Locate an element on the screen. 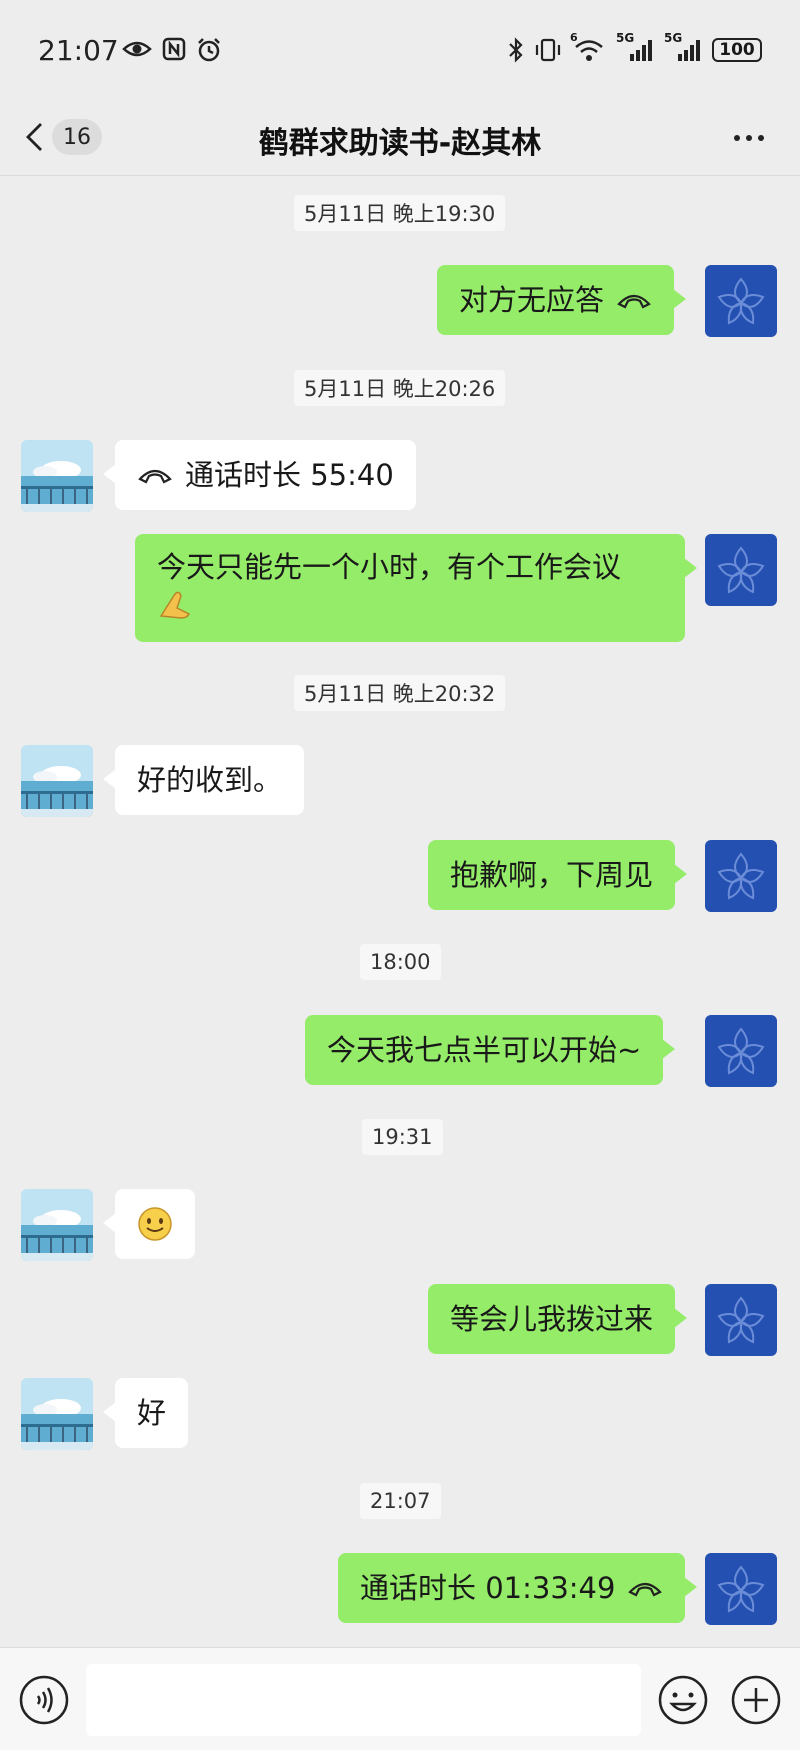  received-message-bubble: 好的收到。 is located at coordinates (203, 780).